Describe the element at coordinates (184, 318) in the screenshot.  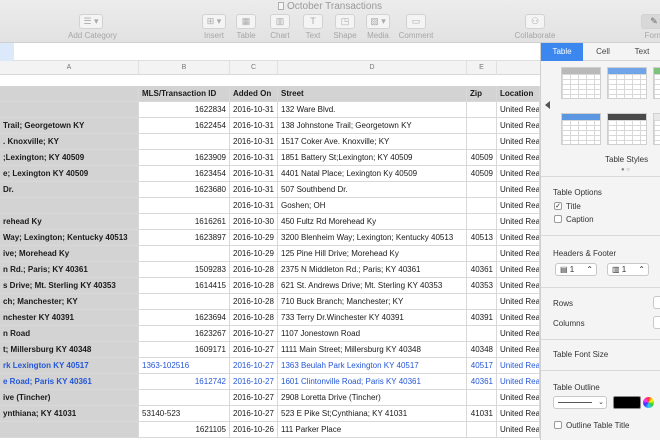
I see `table-cell: 1623694` at that location.